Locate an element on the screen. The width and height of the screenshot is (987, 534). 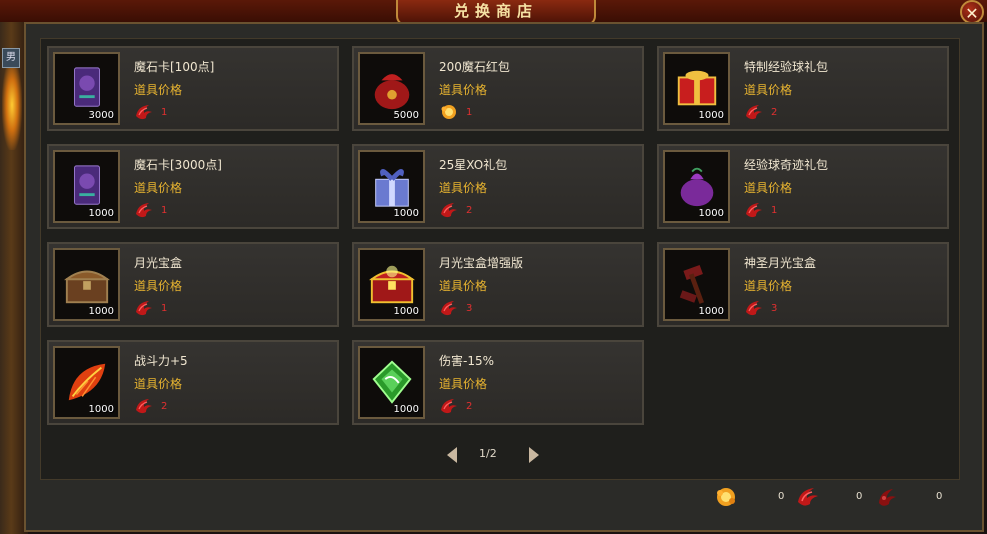
blue-gift-icon is located at coordinates (392, 188).